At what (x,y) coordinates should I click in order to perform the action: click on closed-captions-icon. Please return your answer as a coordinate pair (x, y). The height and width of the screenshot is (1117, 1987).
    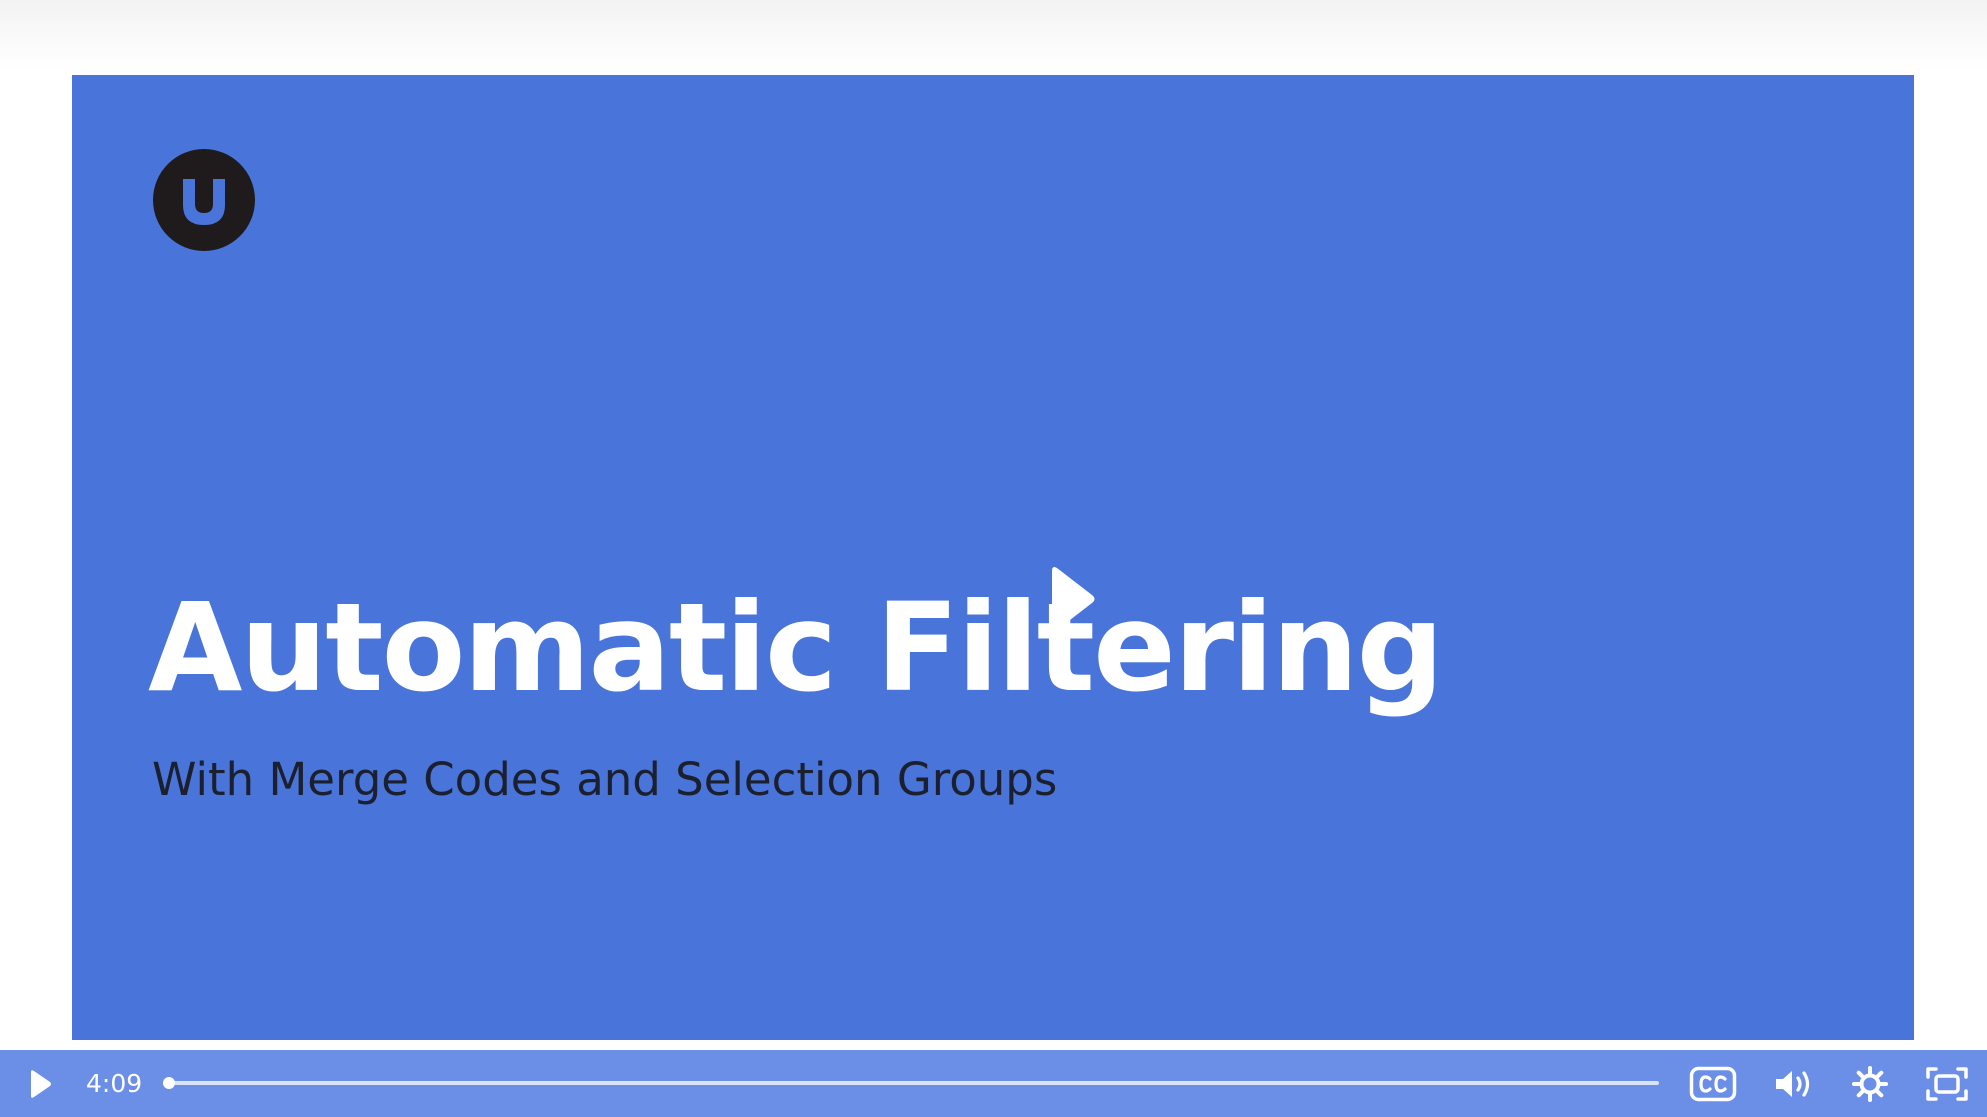
    Looking at the image, I should click on (1713, 1083).